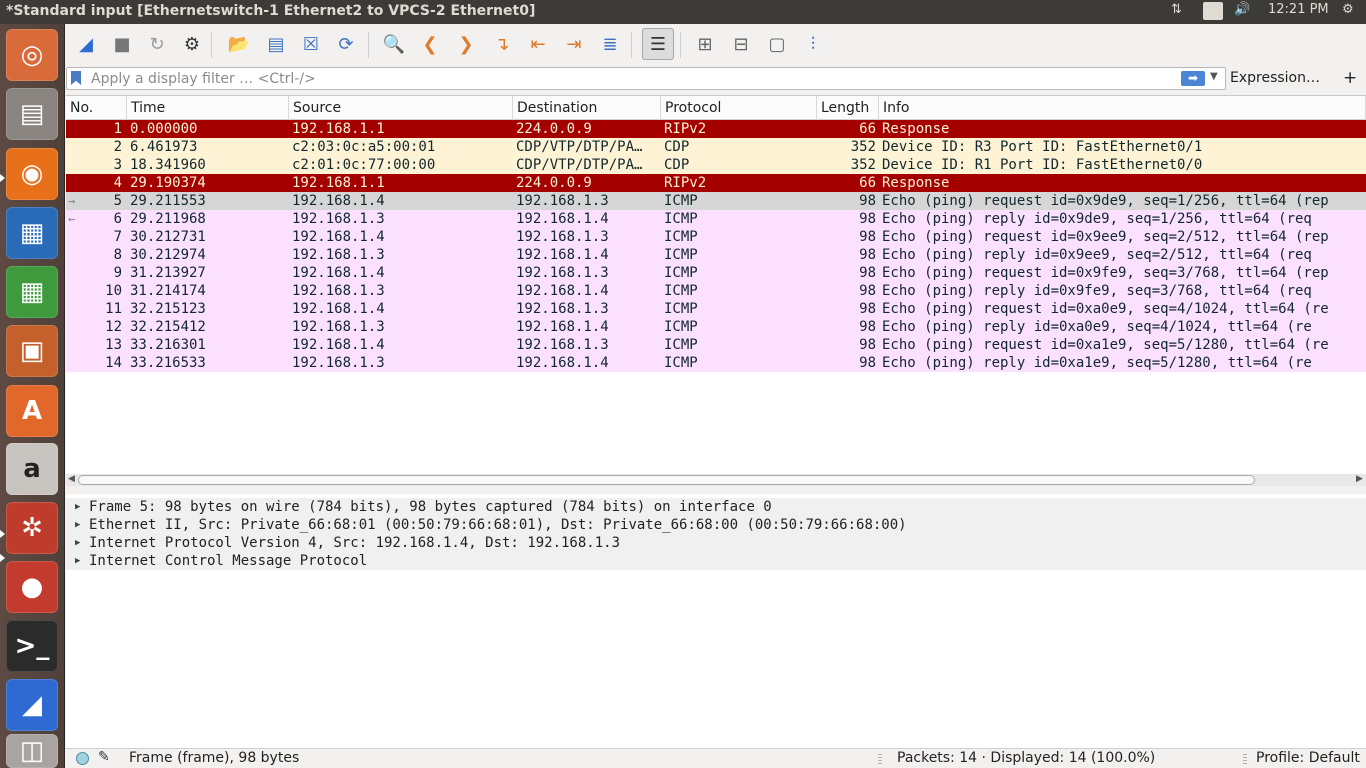 This screenshot has width=1366, height=768. Describe the element at coordinates (214, 758) in the screenshot. I see `status-frame-info: Frame (frame), 98 bytes` at that location.